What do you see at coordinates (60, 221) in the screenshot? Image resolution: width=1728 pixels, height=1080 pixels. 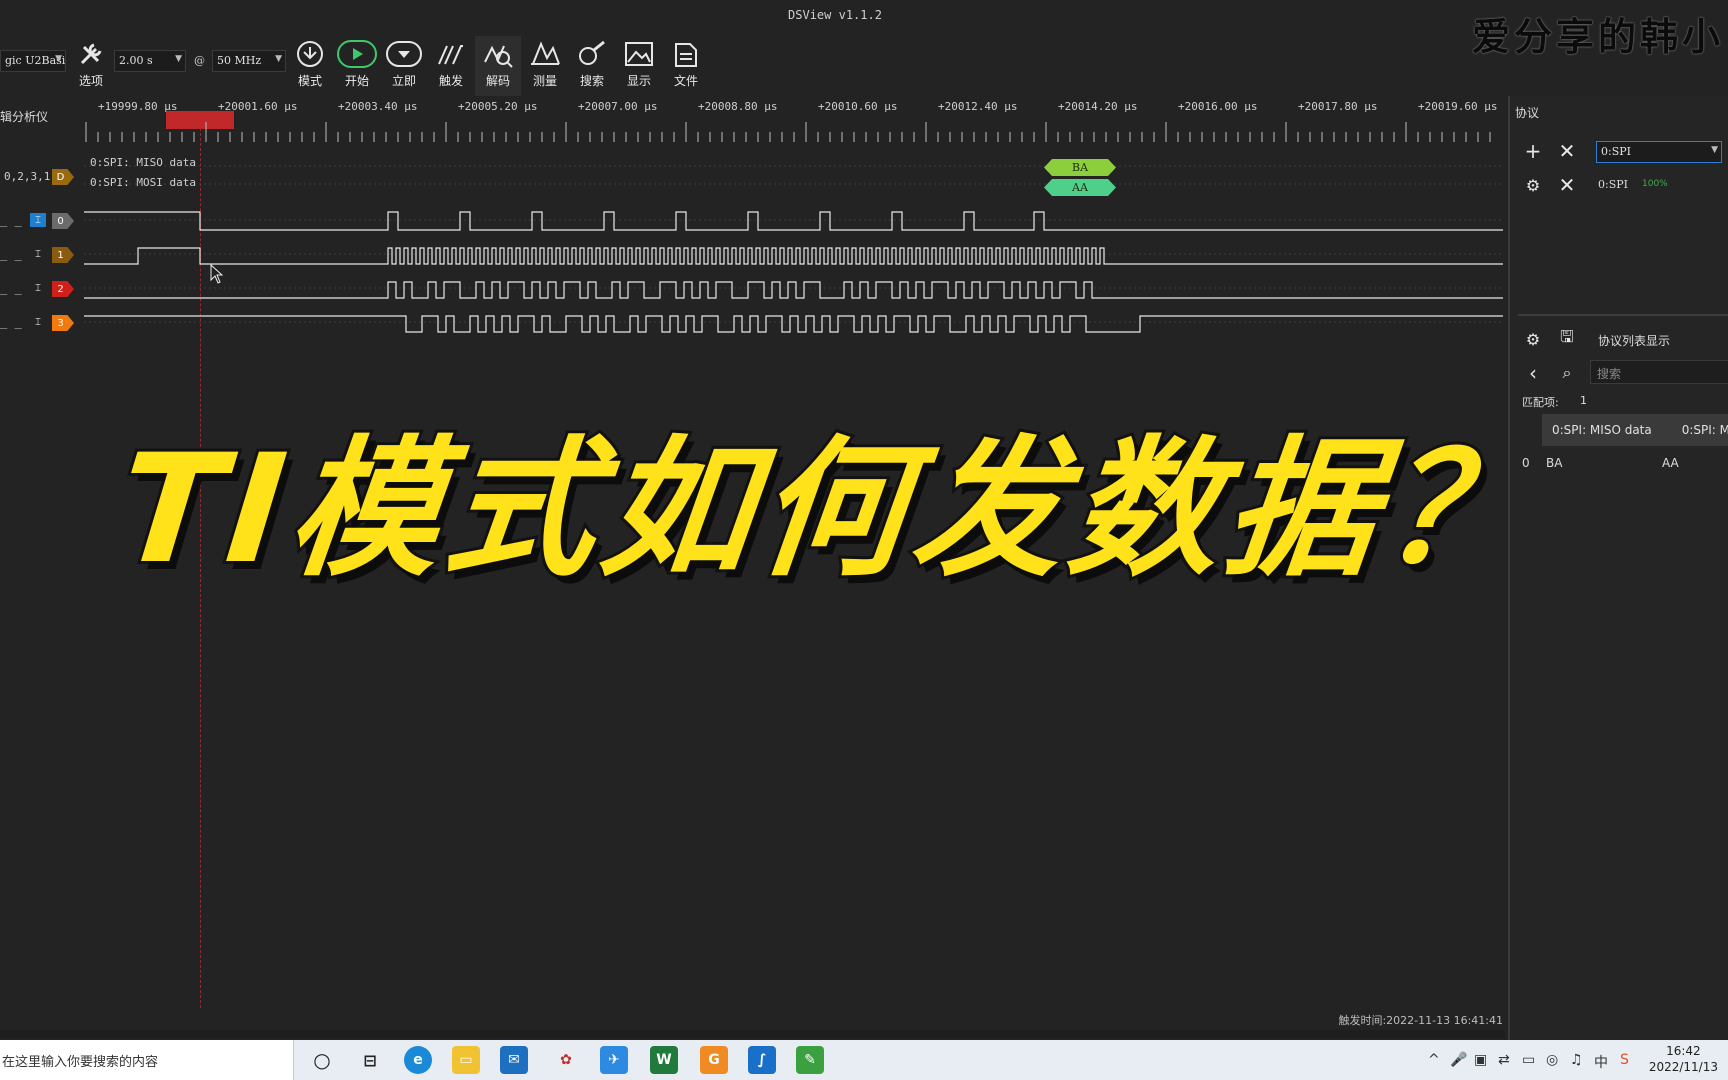 I see `channel-0-id: 0` at bounding box center [60, 221].